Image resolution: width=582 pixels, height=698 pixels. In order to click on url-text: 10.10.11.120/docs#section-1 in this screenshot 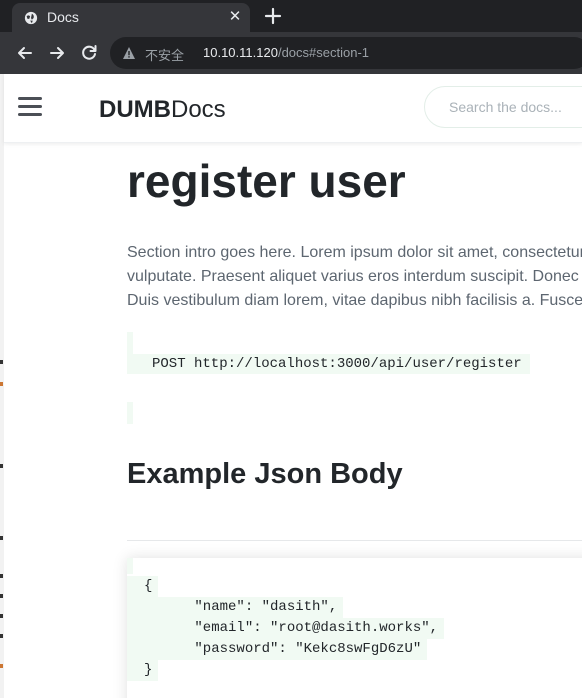, I will do `click(286, 52)`.